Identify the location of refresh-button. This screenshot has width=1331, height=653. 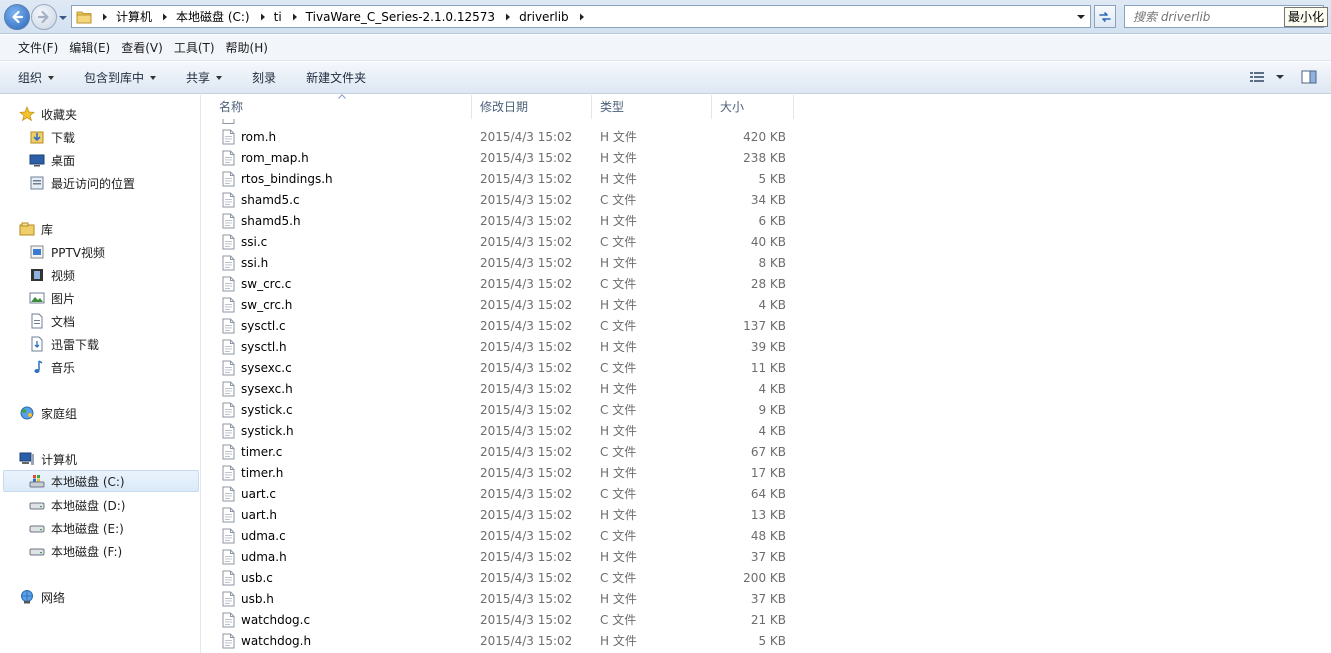
(1105, 16).